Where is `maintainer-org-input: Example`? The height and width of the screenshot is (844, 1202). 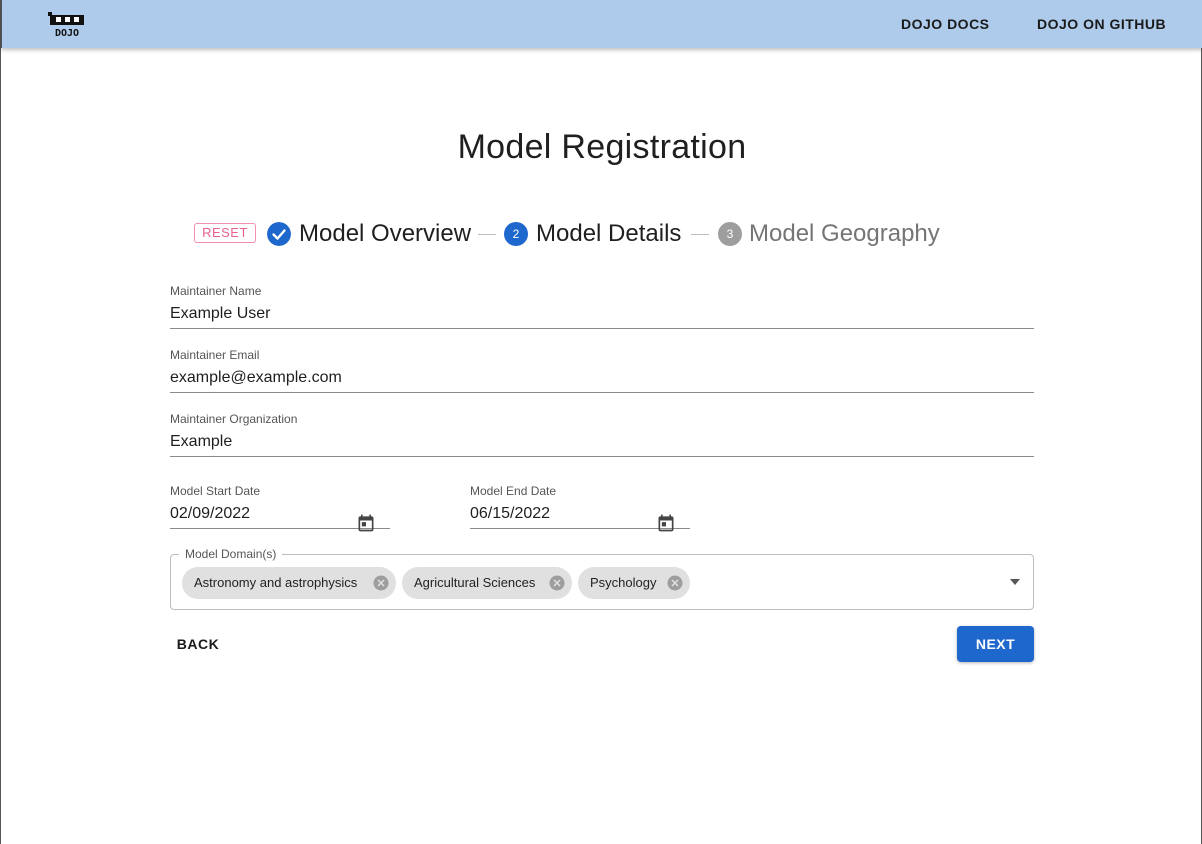 maintainer-org-input: Example is located at coordinates (602, 442).